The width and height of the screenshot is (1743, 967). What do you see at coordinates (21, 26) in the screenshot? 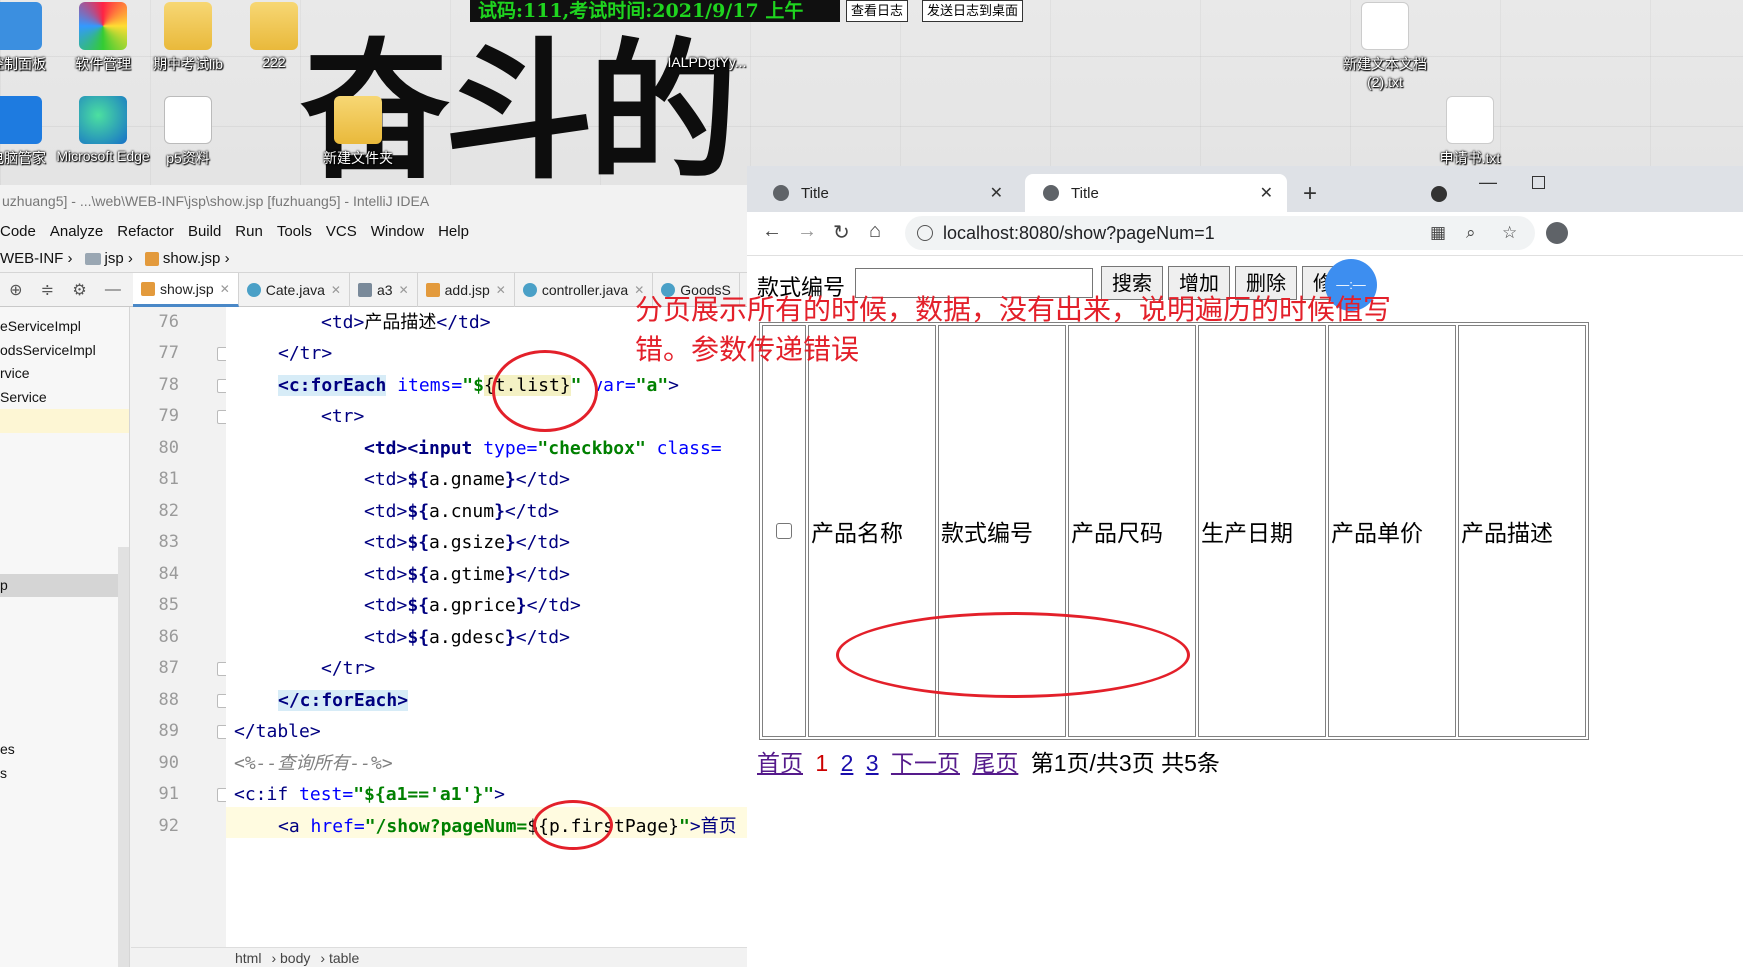
I see `control-panel-icon` at bounding box center [21, 26].